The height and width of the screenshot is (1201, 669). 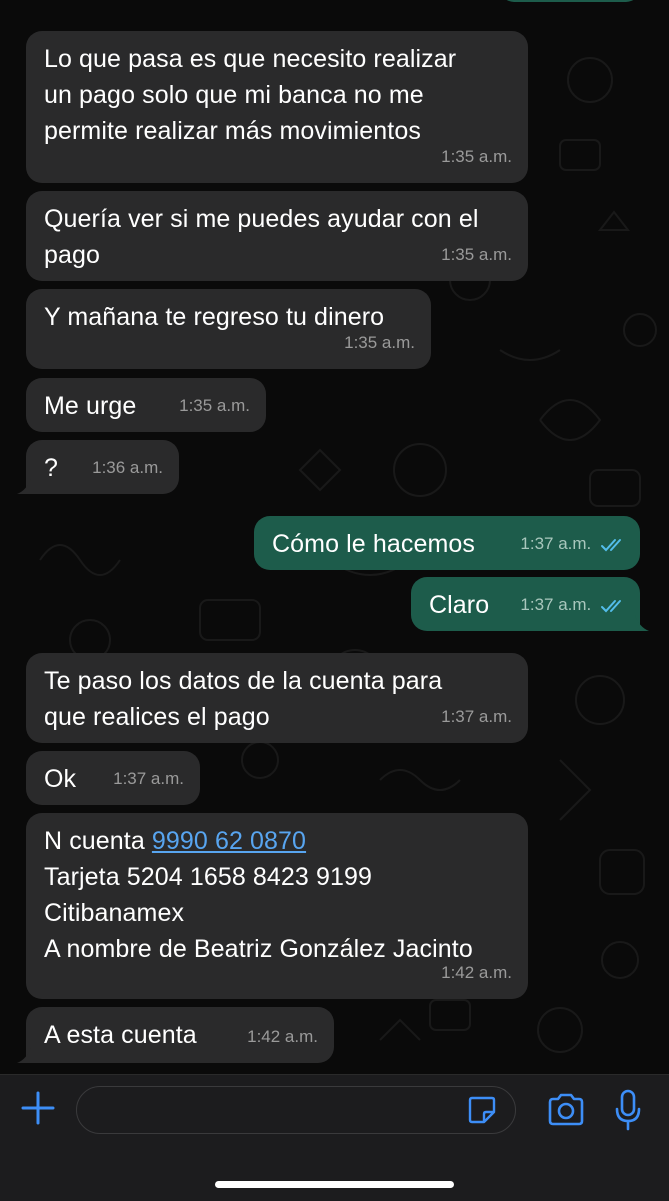 I want to click on home-indicator, so click(x=334, y=1184).